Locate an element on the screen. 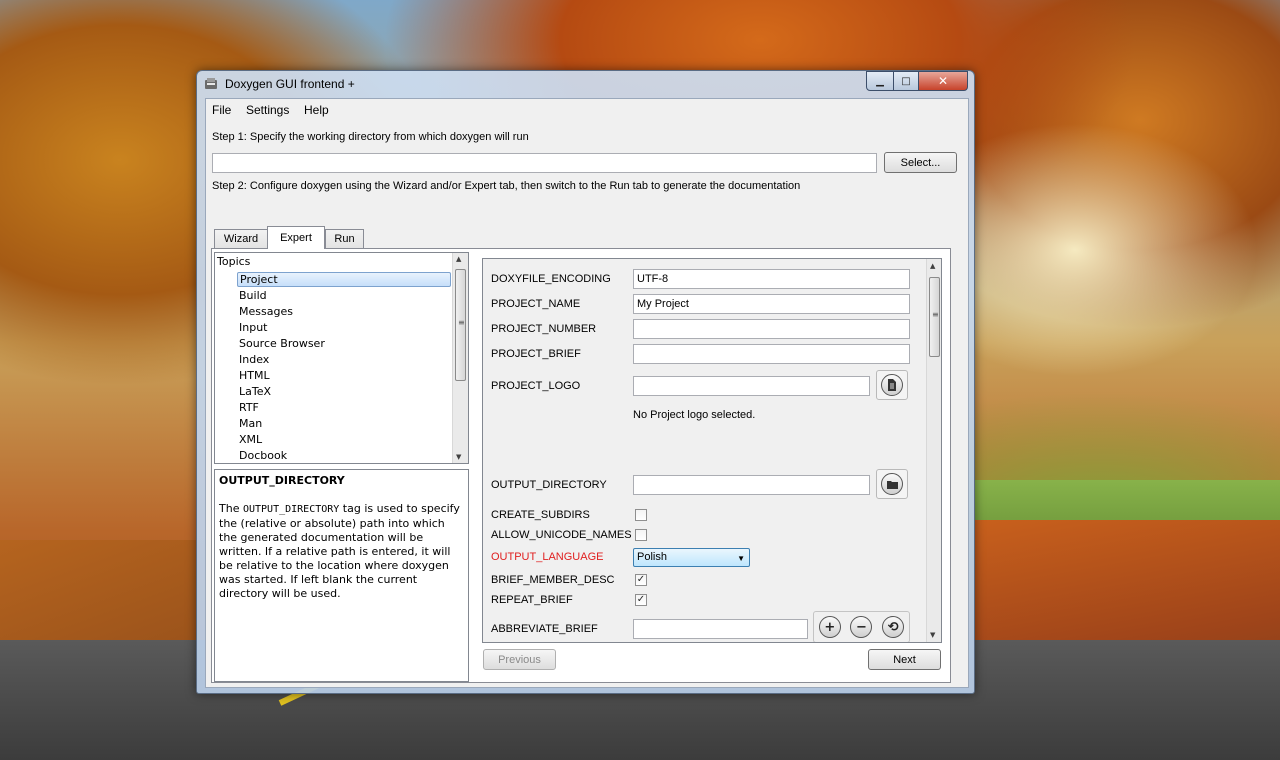  topic-item-messages: Messages is located at coordinates (344, 311).